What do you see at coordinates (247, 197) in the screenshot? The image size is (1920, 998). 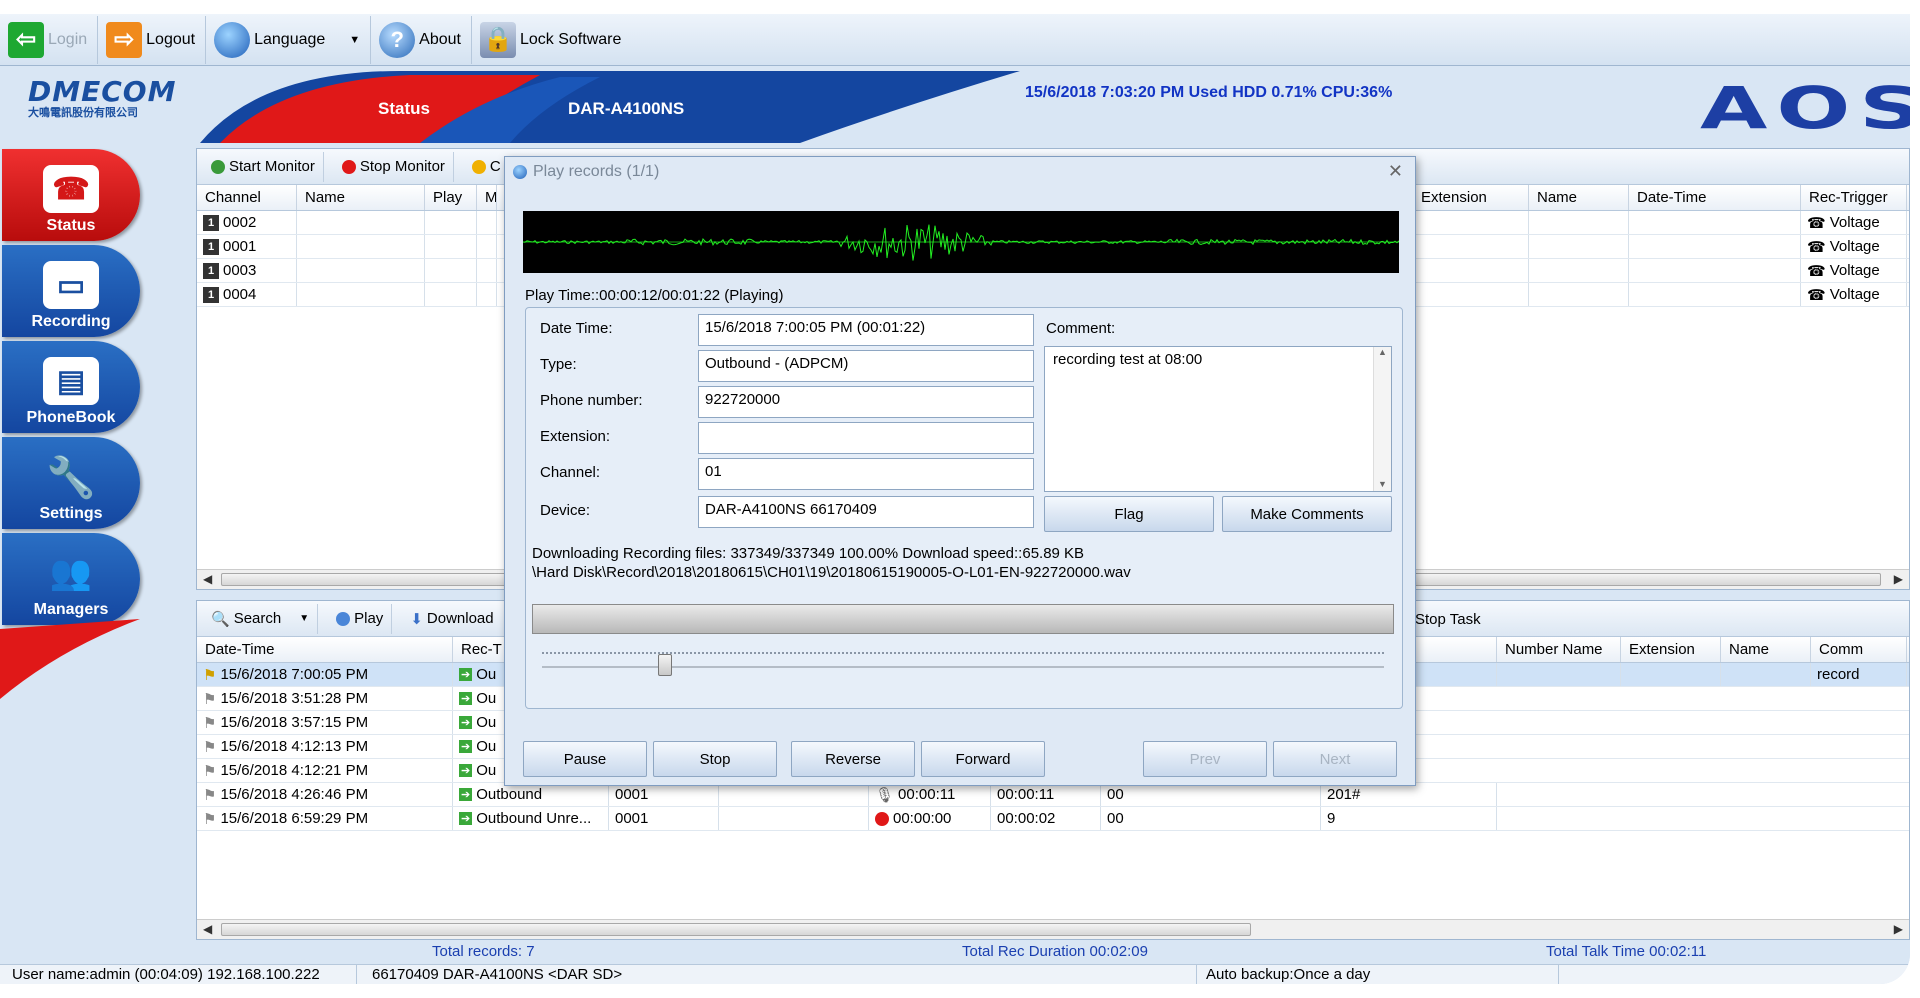 I see `column-header: Channel` at bounding box center [247, 197].